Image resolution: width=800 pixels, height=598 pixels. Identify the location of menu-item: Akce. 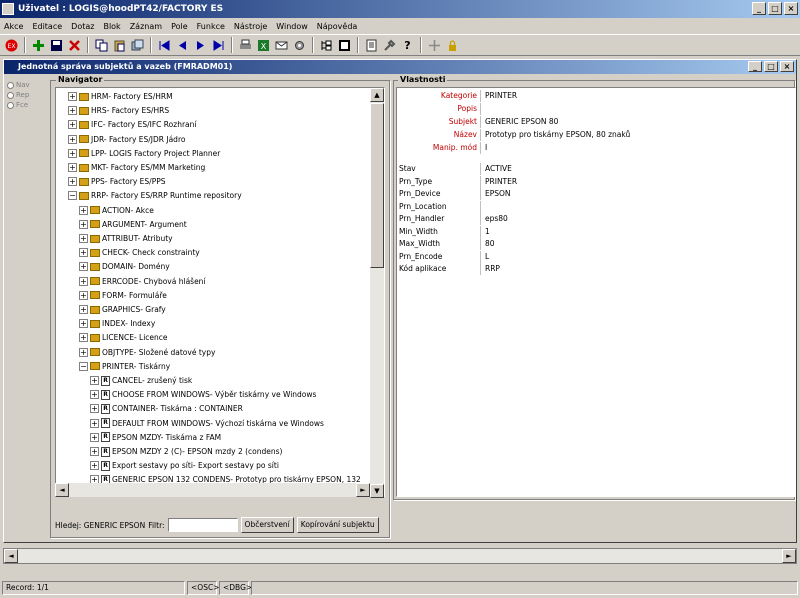
(13, 26).